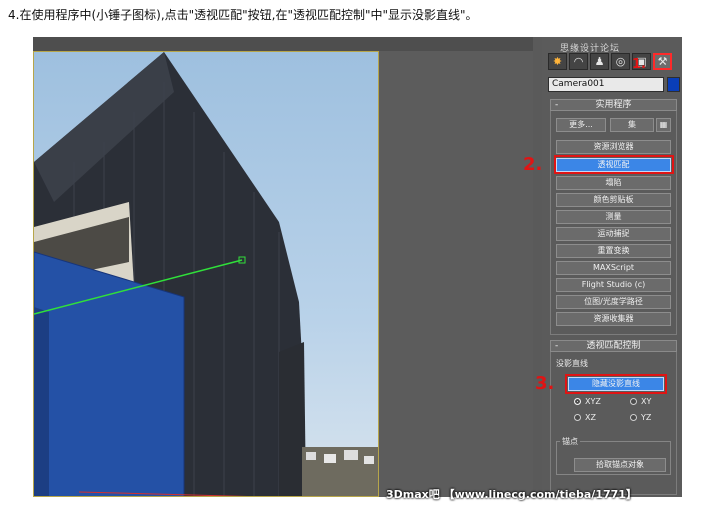 This screenshot has height=512, width=703. Describe the element at coordinates (599, 61) in the screenshot. I see `hierarchy-tab-icon: ♟` at that location.